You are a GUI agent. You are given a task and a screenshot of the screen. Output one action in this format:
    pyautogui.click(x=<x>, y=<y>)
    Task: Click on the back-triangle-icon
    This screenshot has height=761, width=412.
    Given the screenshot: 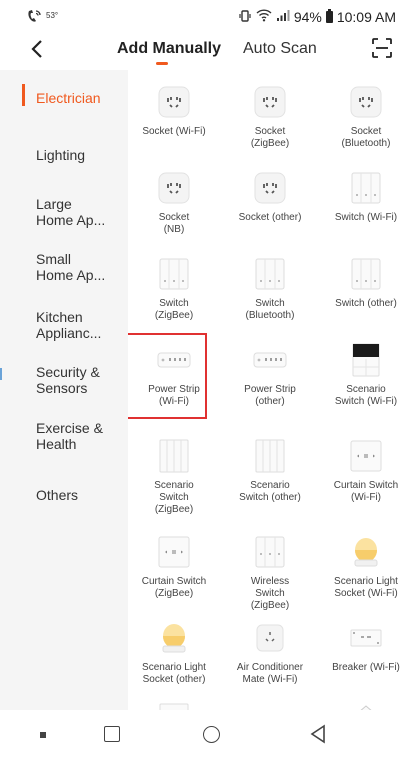 What is the action you would take?
    pyautogui.click(x=318, y=734)
    